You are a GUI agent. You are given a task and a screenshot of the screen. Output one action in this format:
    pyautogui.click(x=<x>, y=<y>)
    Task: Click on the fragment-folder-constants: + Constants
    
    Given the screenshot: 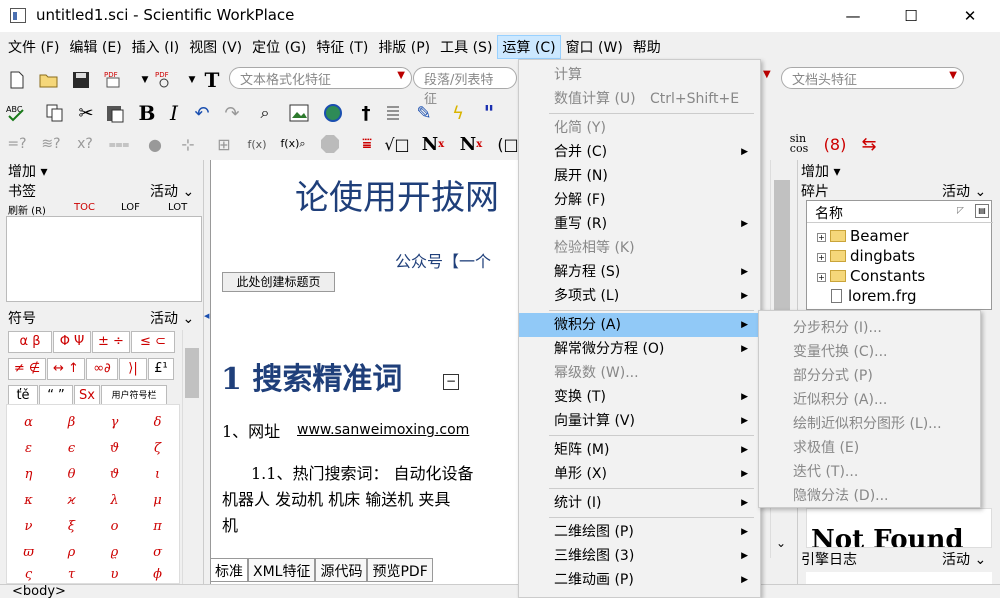 What is the action you would take?
    pyautogui.click(x=871, y=276)
    